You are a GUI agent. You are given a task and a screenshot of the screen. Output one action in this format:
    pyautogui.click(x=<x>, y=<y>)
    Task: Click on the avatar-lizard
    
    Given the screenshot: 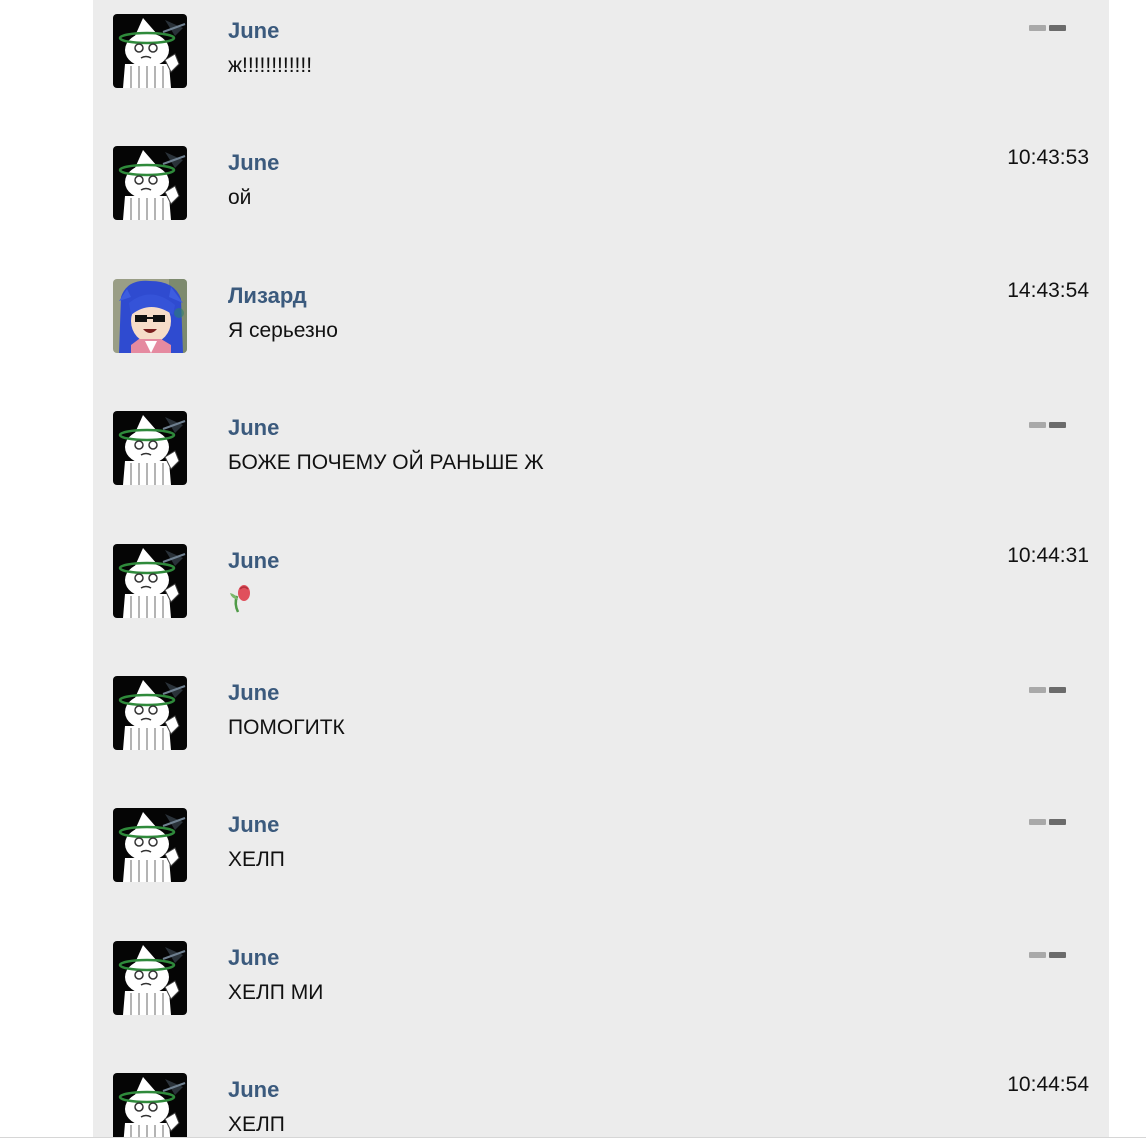 What is the action you would take?
    pyautogui.click(x=150, y=316)
    